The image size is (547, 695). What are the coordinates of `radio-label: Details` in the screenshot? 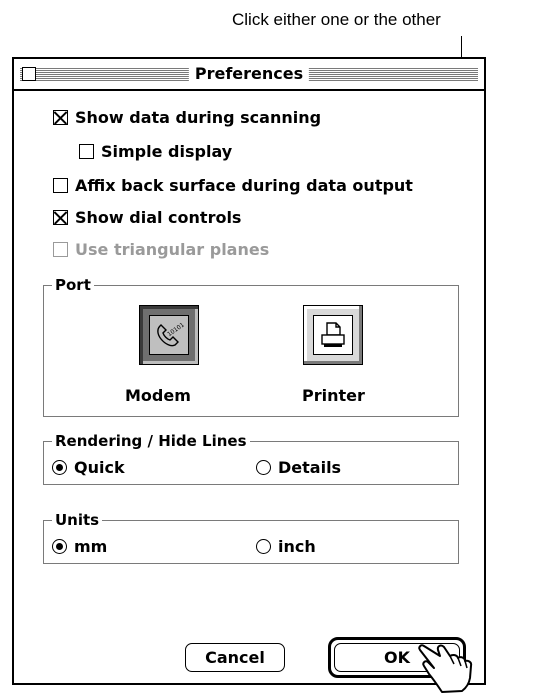 It's located at (310, 467).